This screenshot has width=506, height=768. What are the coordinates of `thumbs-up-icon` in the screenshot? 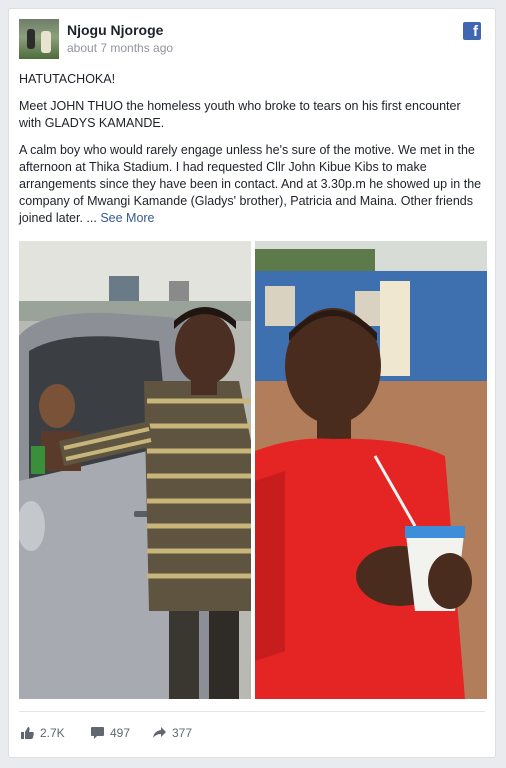 It's located at (27, 733).